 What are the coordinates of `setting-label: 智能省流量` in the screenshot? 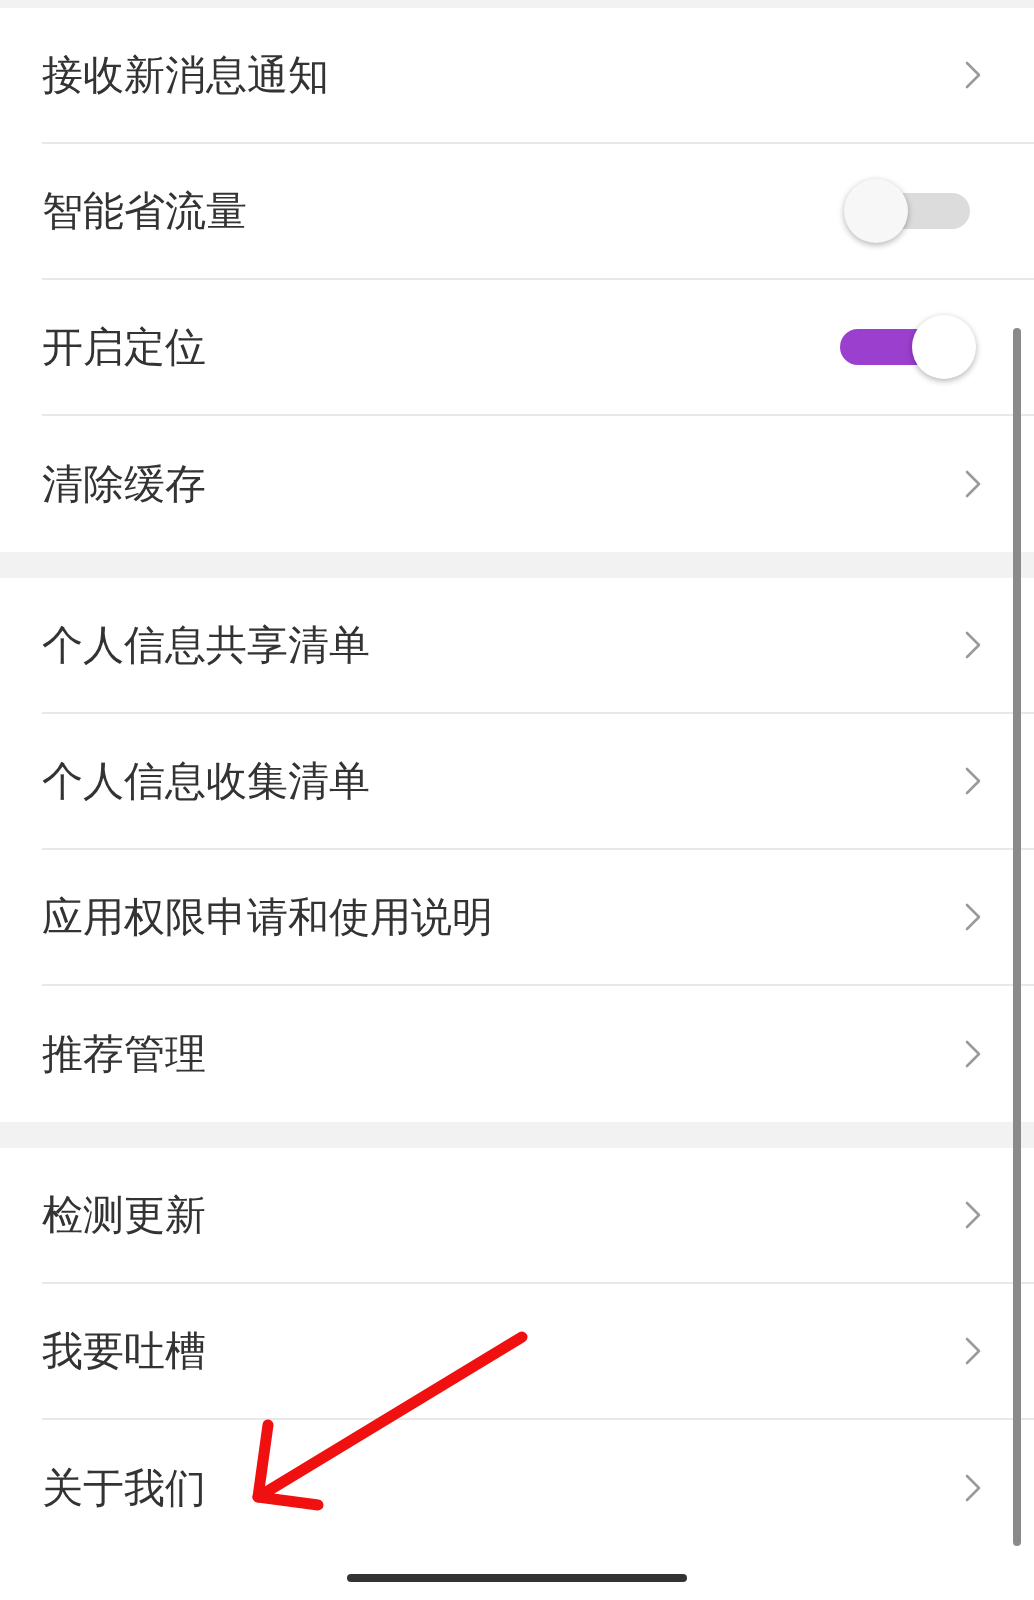 It's located at (144, 211).